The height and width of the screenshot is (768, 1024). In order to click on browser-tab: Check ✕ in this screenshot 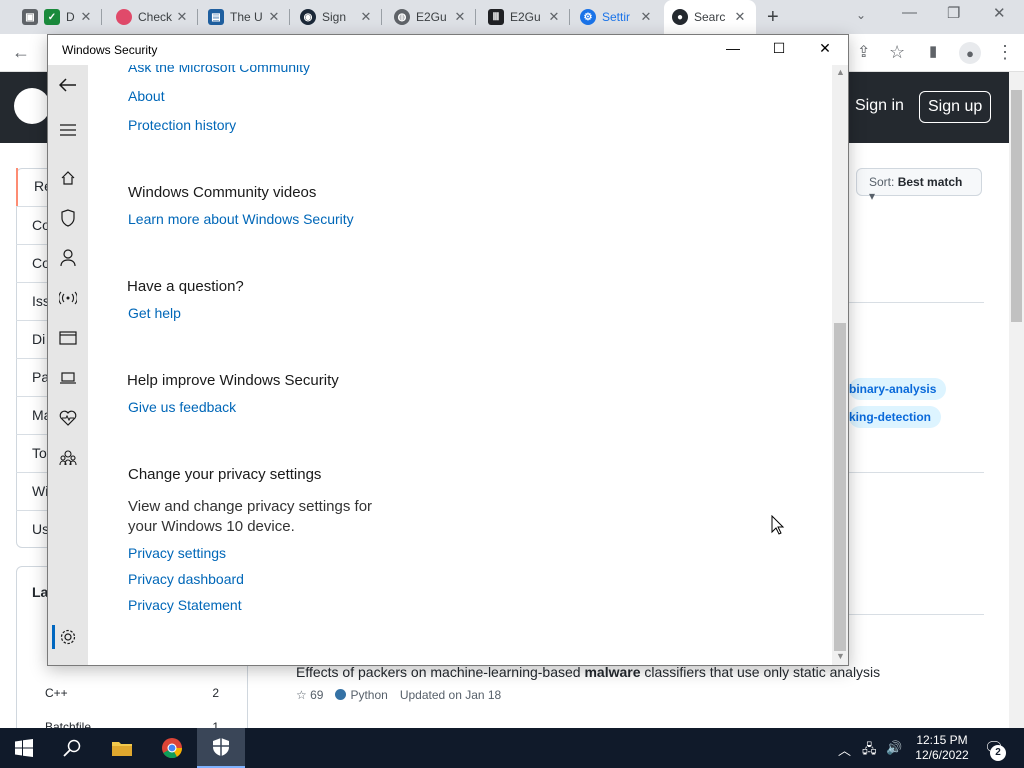, I will do `click(153, 17)`.